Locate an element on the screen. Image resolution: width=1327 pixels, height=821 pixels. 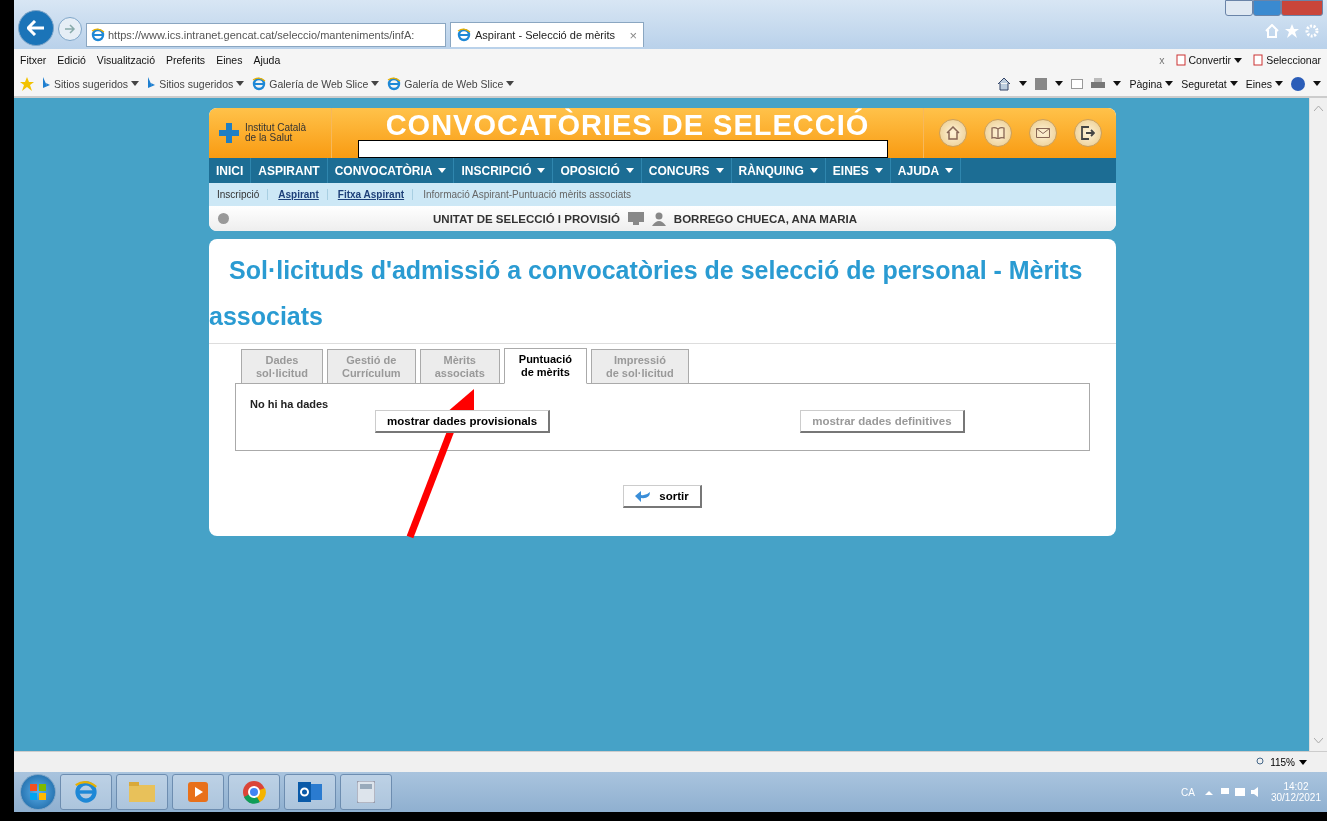
book-button is located at coordinates (997, 133).